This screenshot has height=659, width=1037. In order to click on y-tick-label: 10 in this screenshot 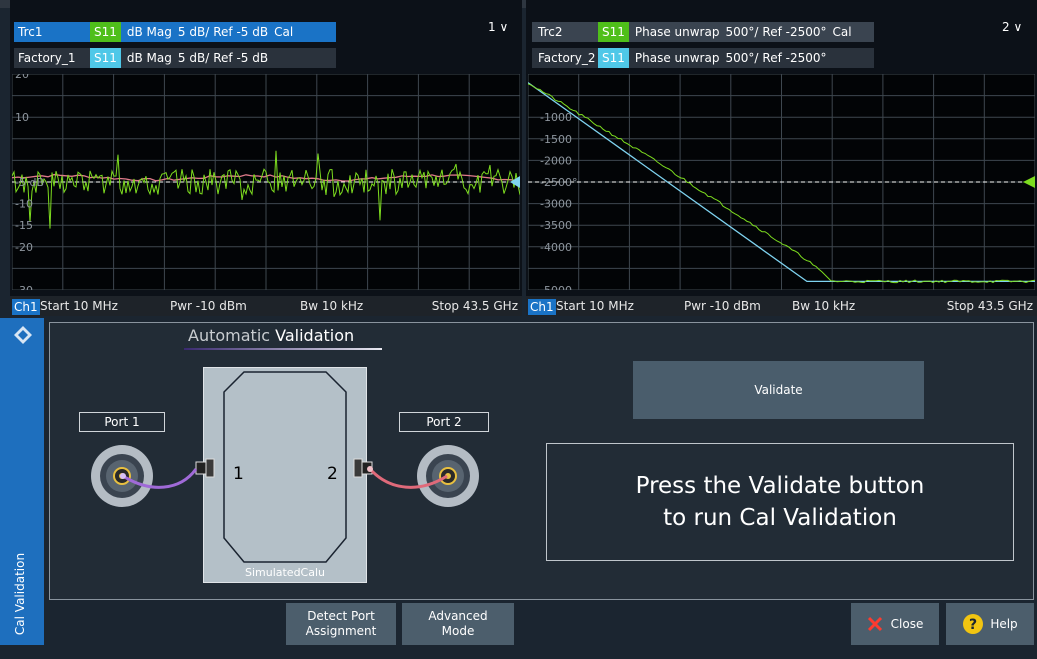, I will do `click(22, 117)`.